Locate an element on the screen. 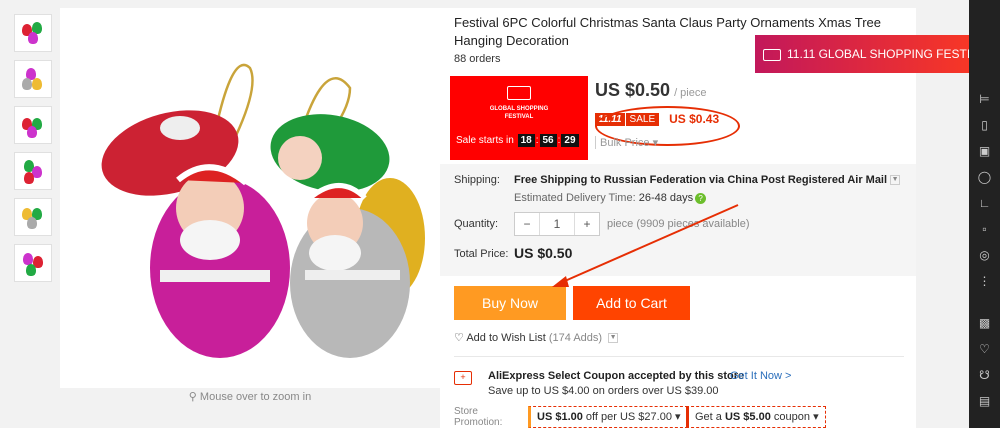 The height and width of the screenshot is (428, 1000). clipboard-icon: ▤ is located at coordinates (984, 401).